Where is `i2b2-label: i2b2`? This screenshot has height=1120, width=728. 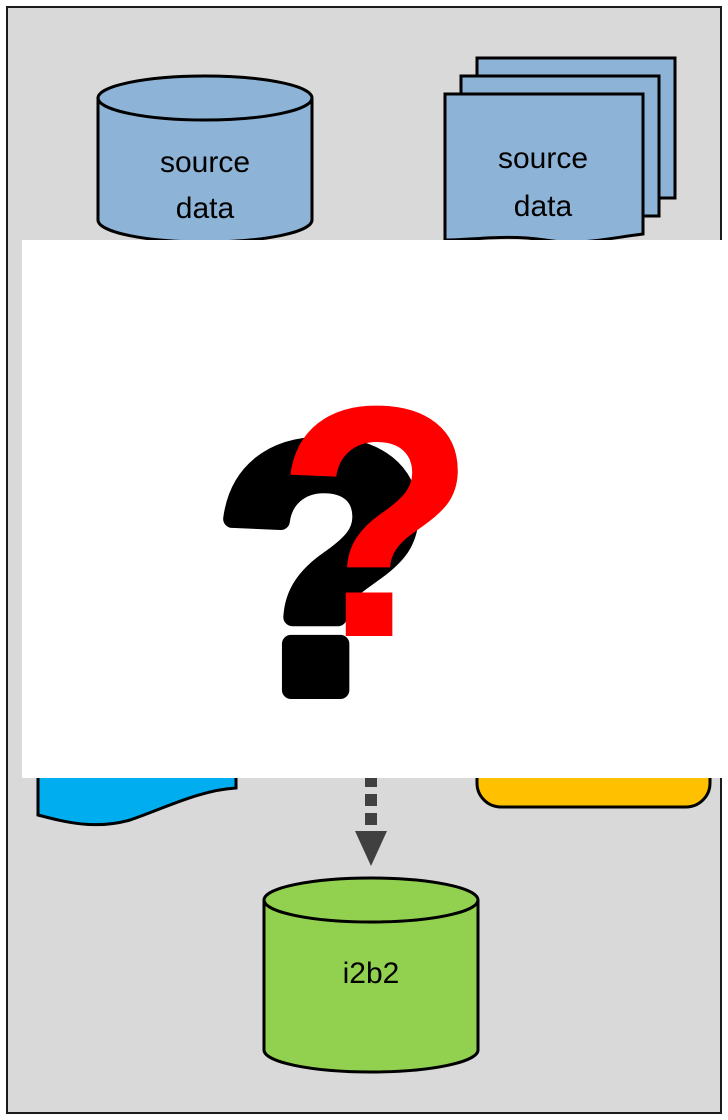
i2b2-label: i2b2 is located at coordinates (371, 973).